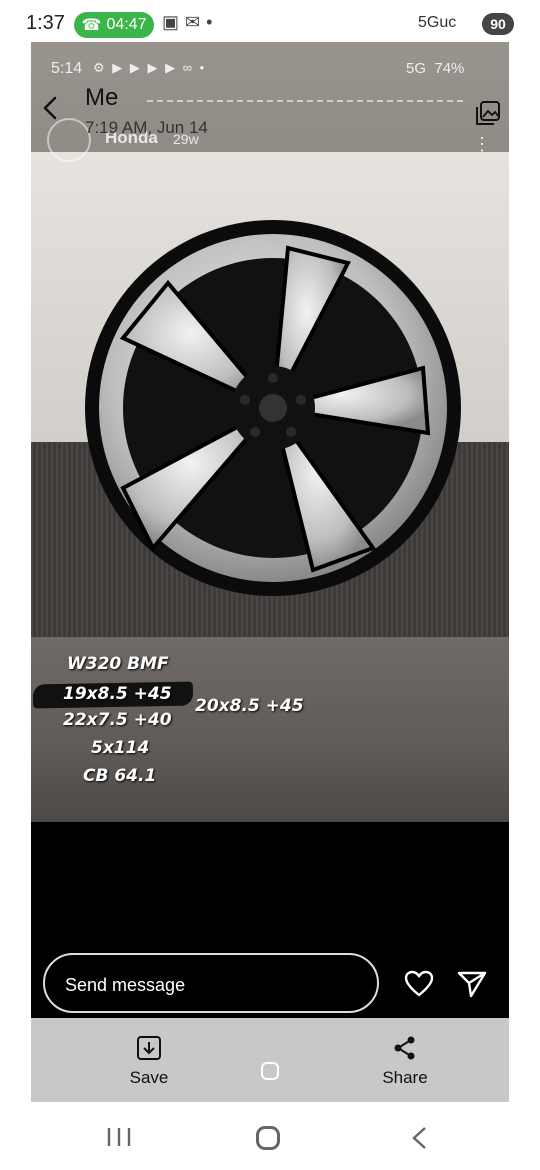 The height and width of the screenshot is (1170, 540). I want to click on center-bore: CB 64.1, so click(120, 776).